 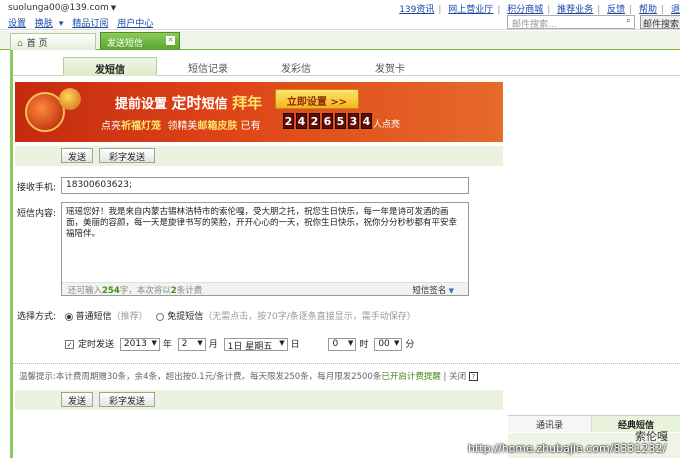 I want to click on subtab-send-mms: 发彩信, so click(x=296, y=66).